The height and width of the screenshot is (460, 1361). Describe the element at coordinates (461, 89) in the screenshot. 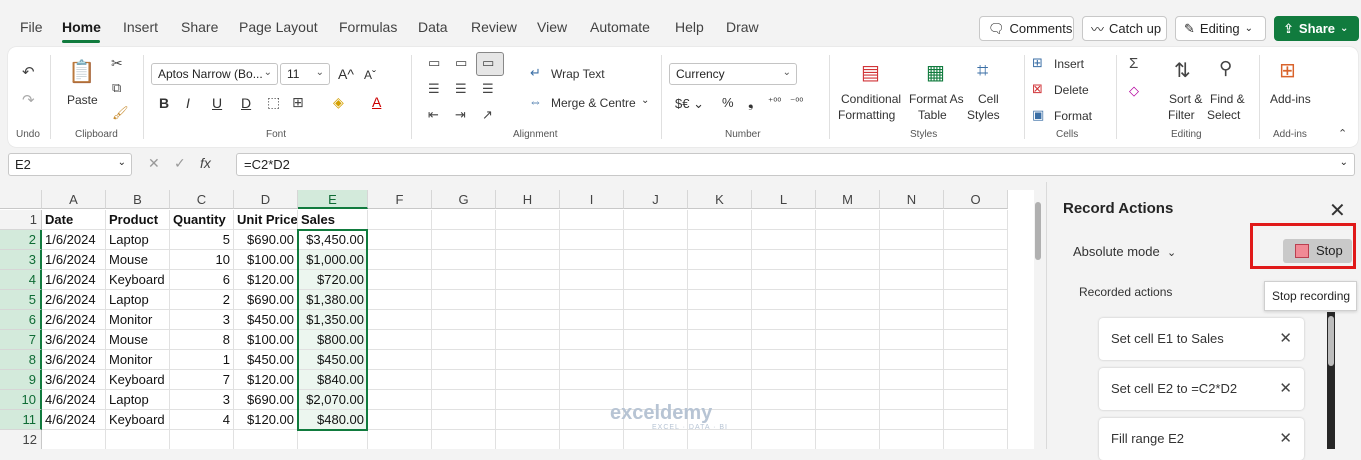

I see `align-center-icon: ☰` at that location.